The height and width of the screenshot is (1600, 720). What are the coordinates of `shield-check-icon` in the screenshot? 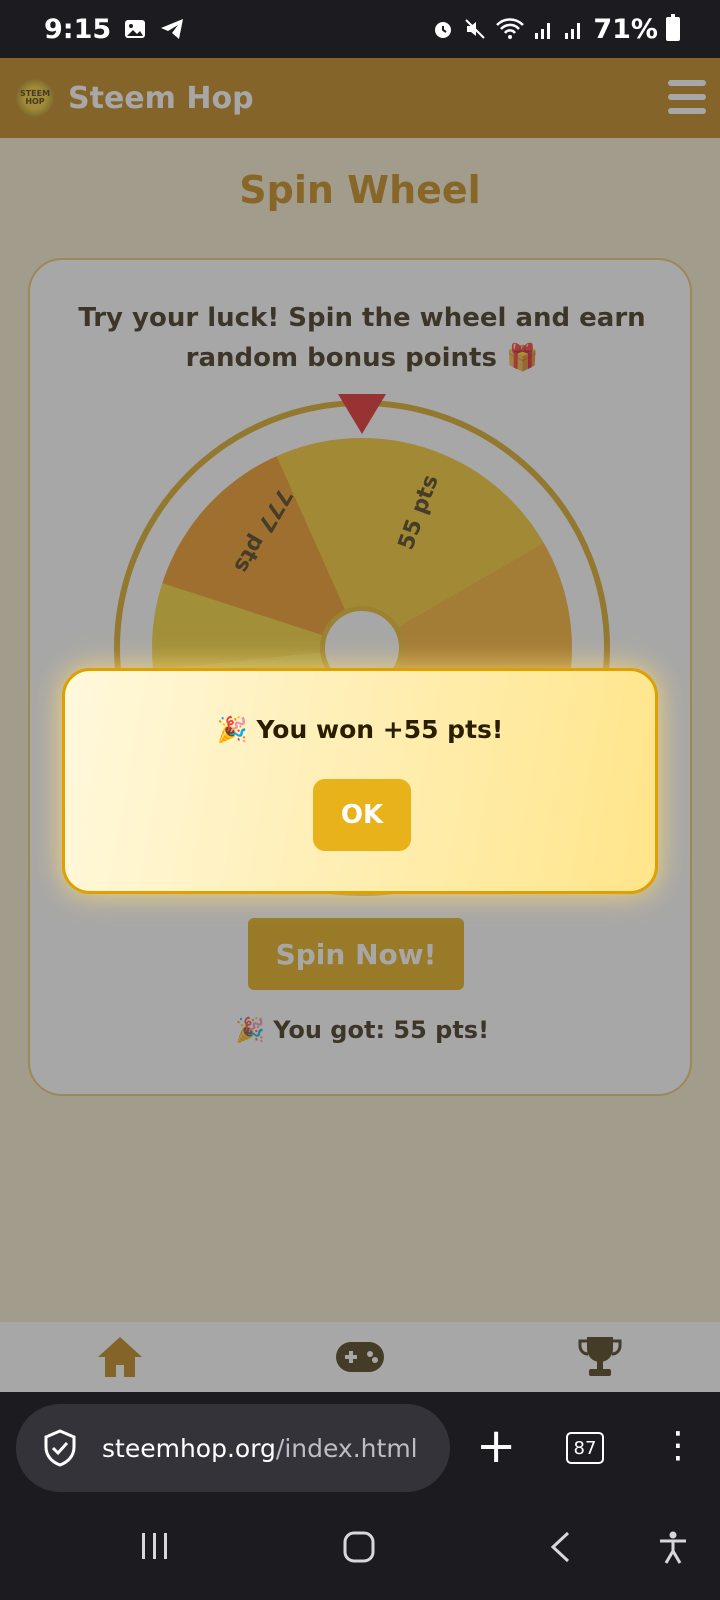 It's located at (60, 1448).